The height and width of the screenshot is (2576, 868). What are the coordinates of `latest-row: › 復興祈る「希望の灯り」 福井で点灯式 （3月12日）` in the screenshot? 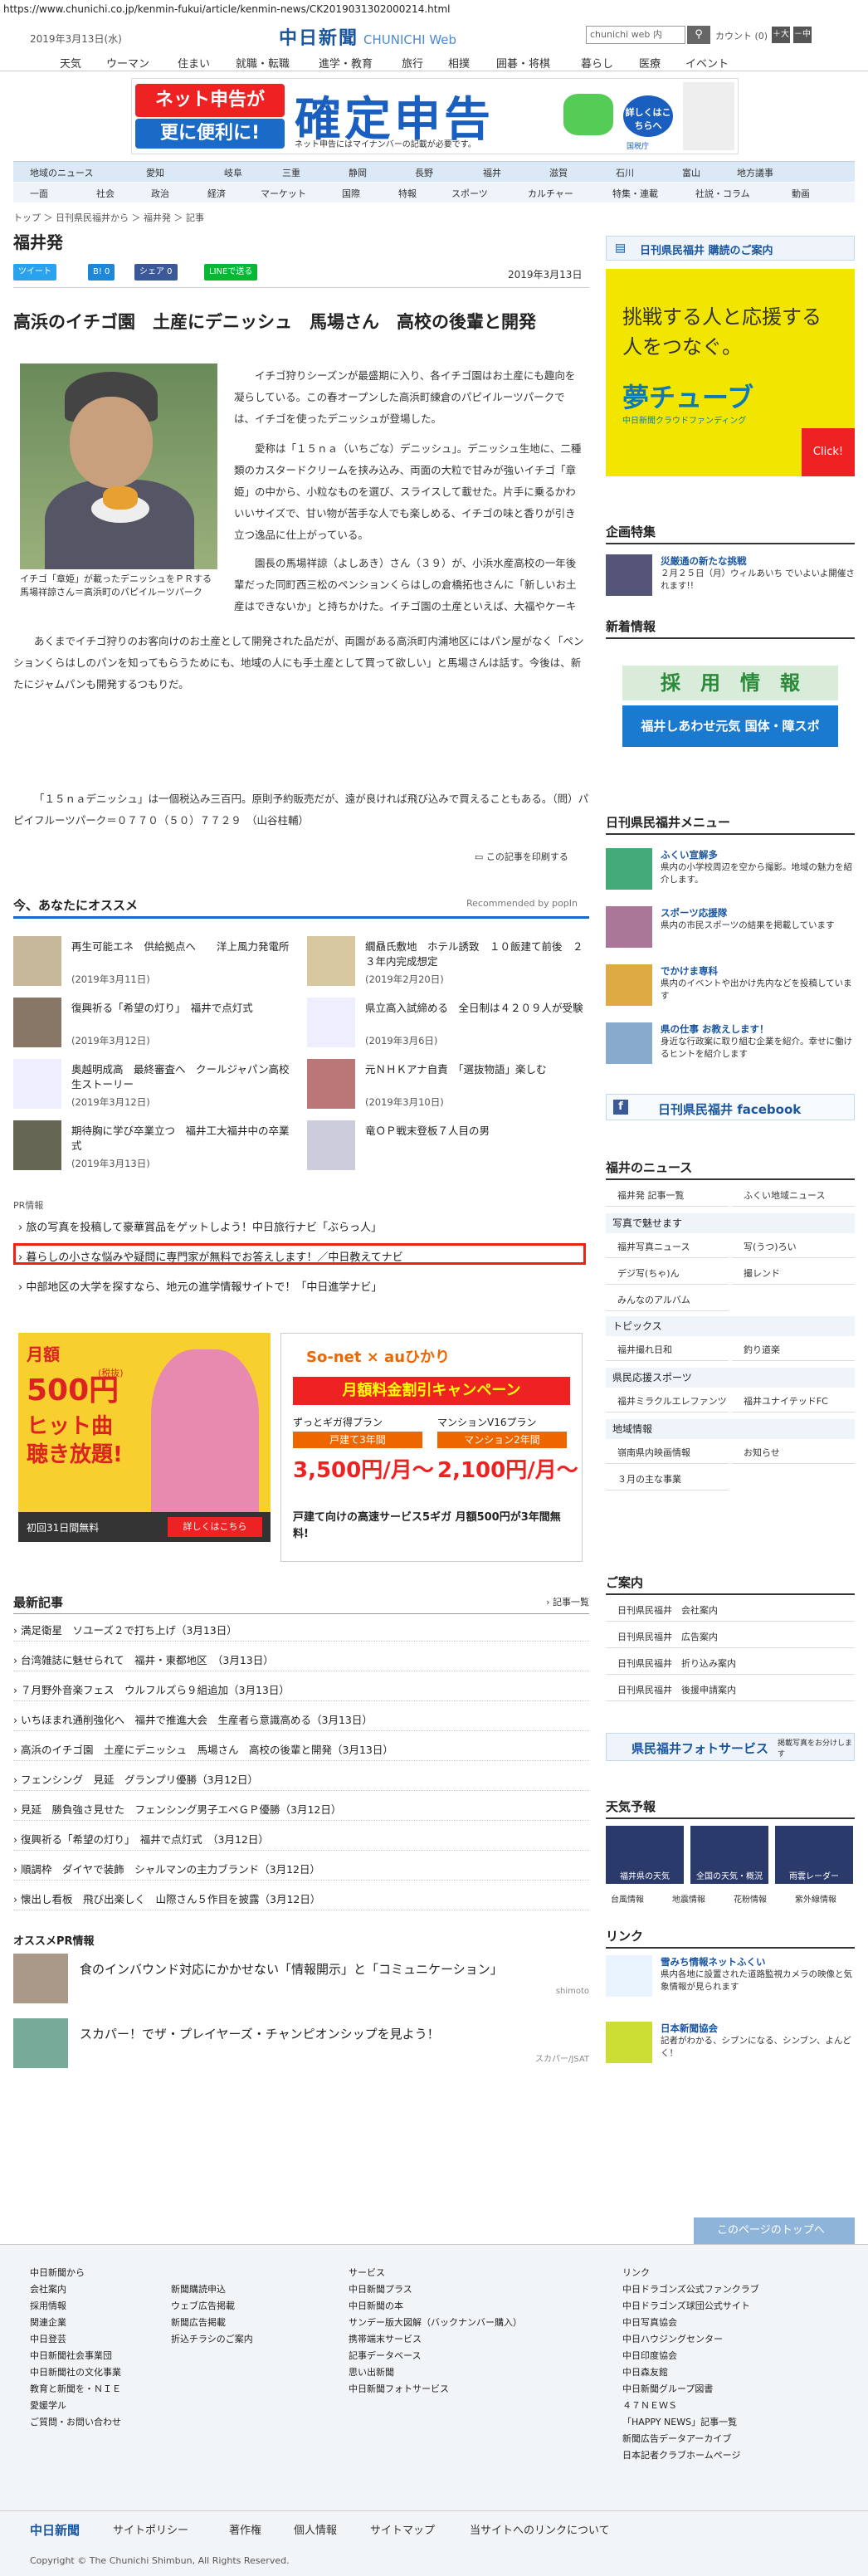 It's located at (301, 1840).